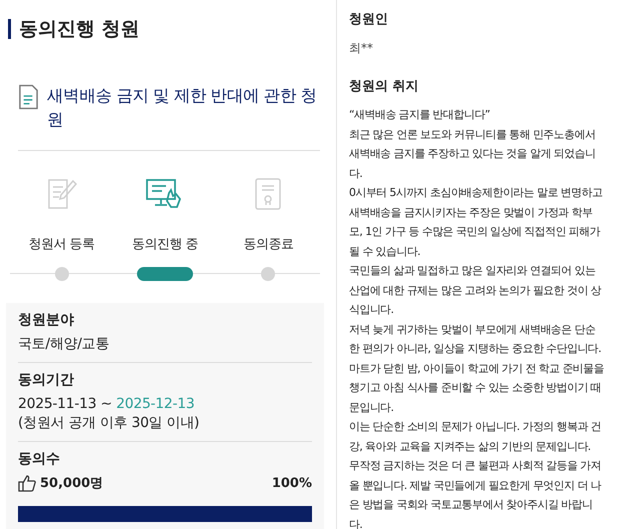 This screenshot has width=640, height=529. What do you see at coordinates (64, 344) in the screenshot?
I see `field-value: 국토/해양/교통` at bounding box center [64, 344].